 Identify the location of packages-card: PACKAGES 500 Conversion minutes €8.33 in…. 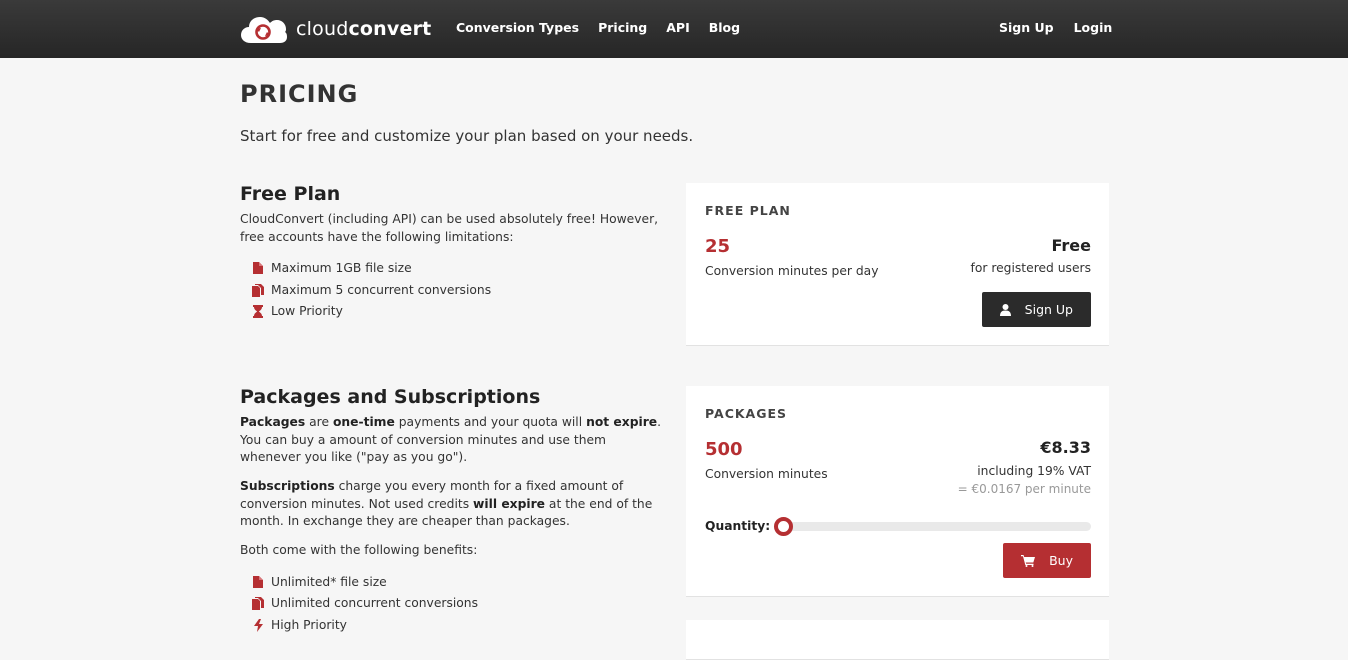
(897, 491).